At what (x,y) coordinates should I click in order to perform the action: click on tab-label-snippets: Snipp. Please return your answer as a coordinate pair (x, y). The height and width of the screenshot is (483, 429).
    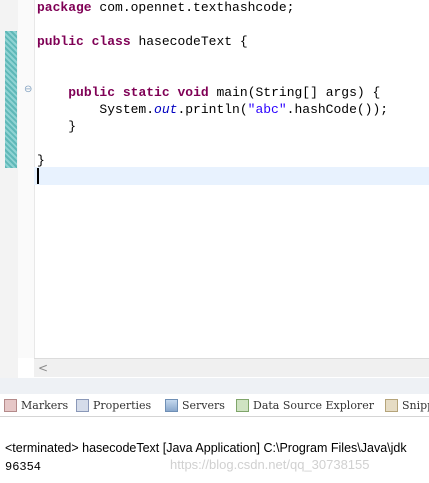
    Looking at the image, I should click on (415, 405).